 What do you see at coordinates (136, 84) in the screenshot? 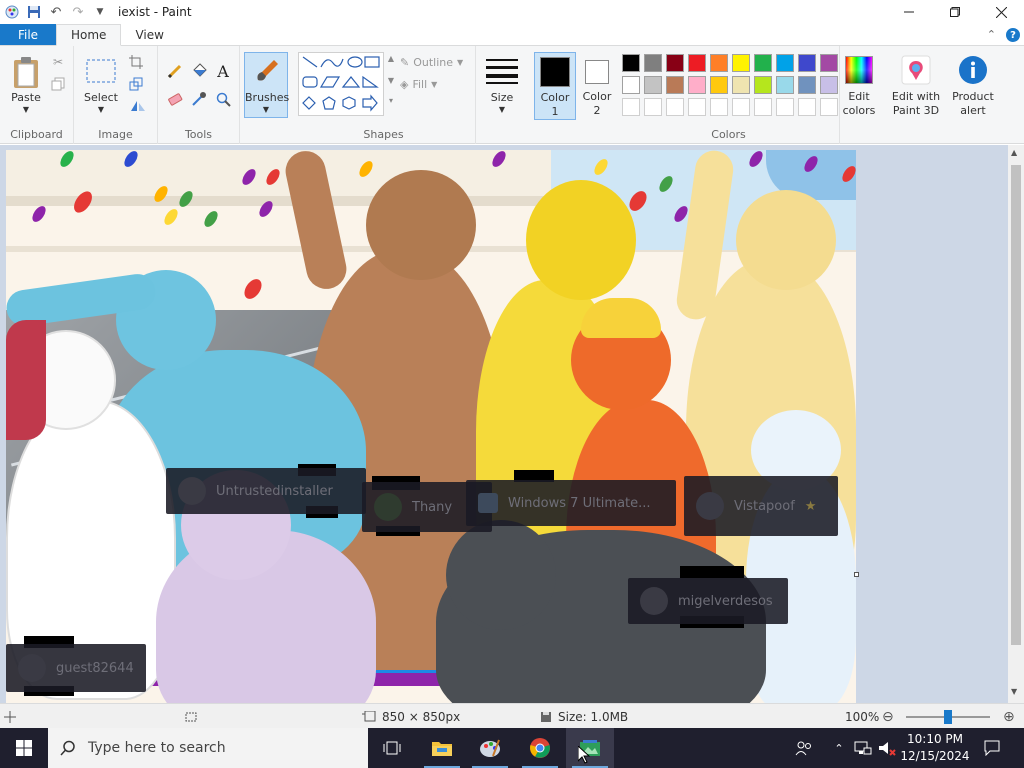
I see `resize-icon` at bounding box center [136, 84].